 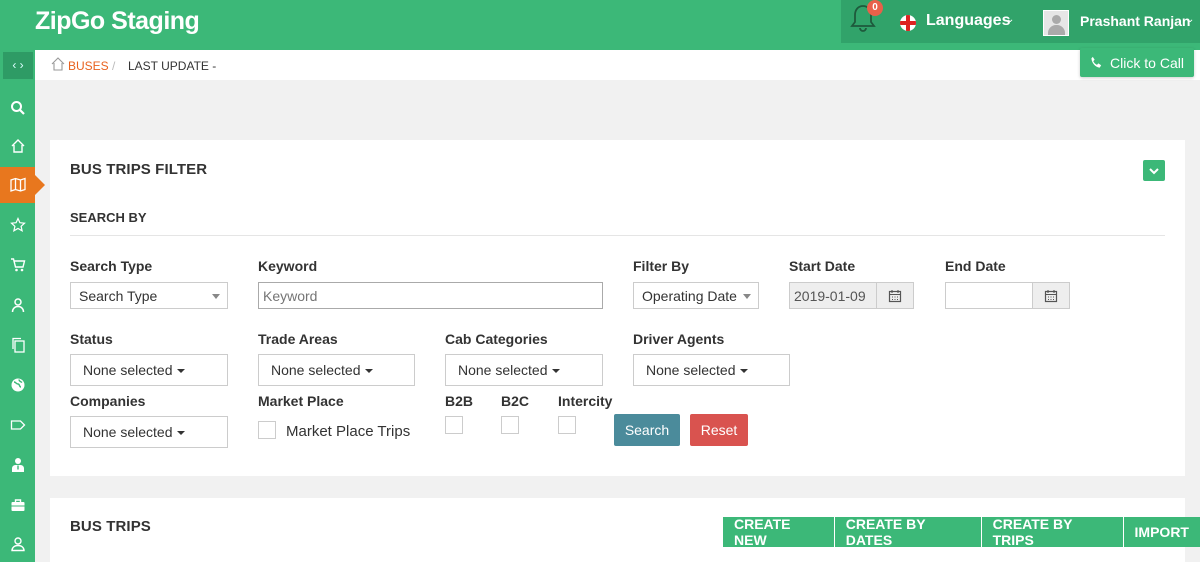 I want to click on start-date-calendar-button, so click(x=895, y=295).